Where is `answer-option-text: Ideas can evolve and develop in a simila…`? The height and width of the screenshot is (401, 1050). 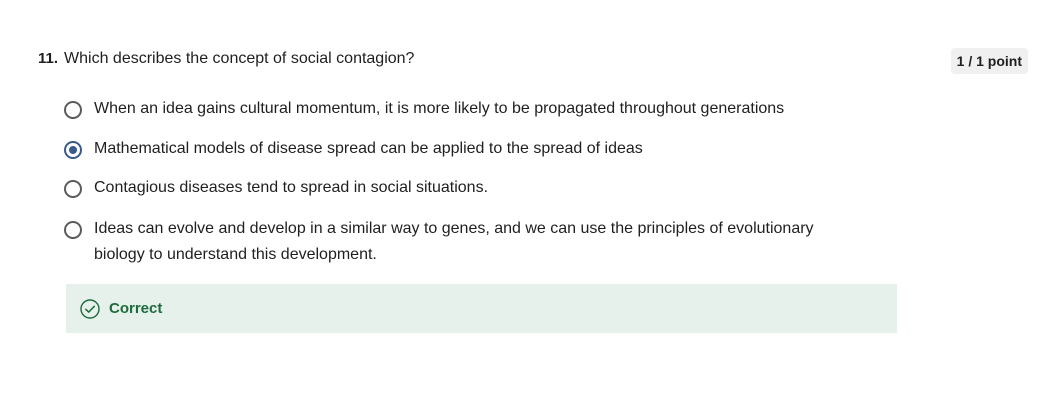 answer-option-text: Ideas can evolve and develop in a simila… is located at coordinates (454, 241).